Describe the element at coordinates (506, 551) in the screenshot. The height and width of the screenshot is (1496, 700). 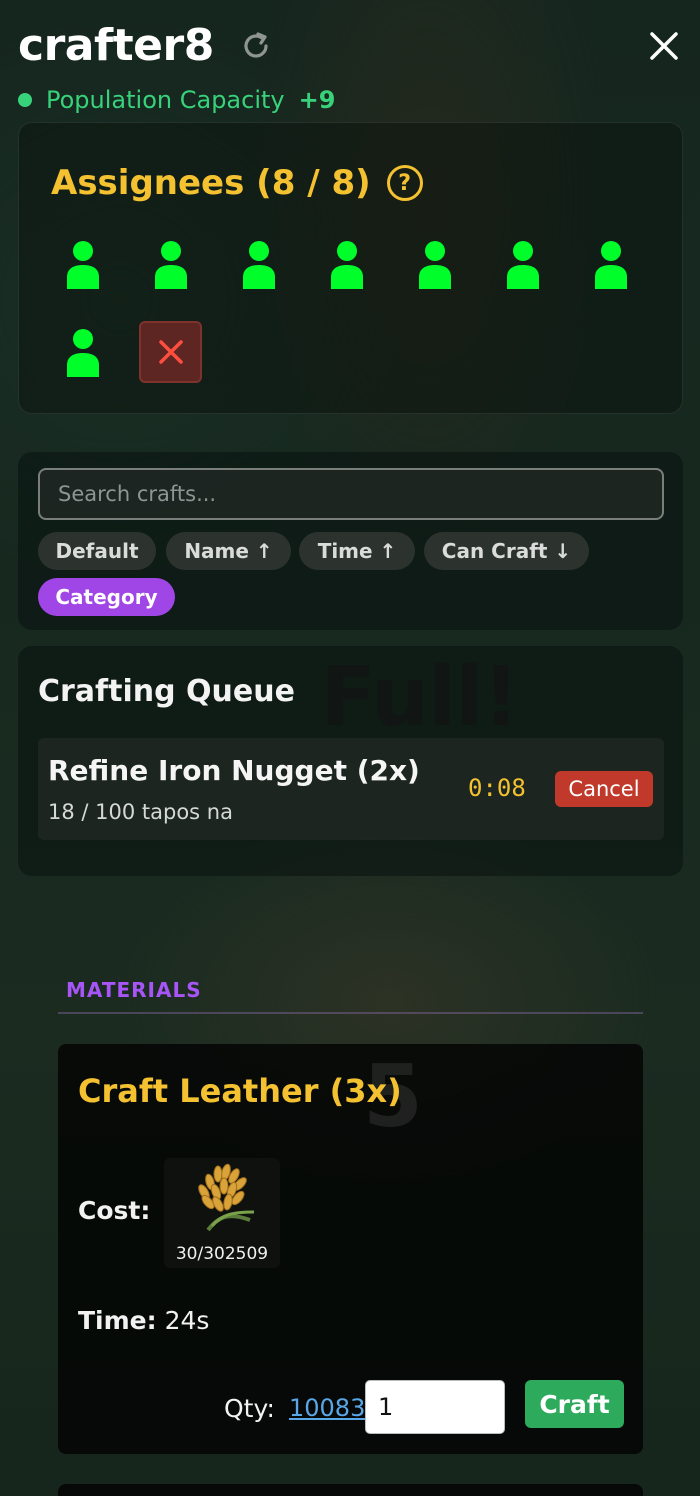
I see `sort-can-craft-chip: Can Craft ↓` at that location.